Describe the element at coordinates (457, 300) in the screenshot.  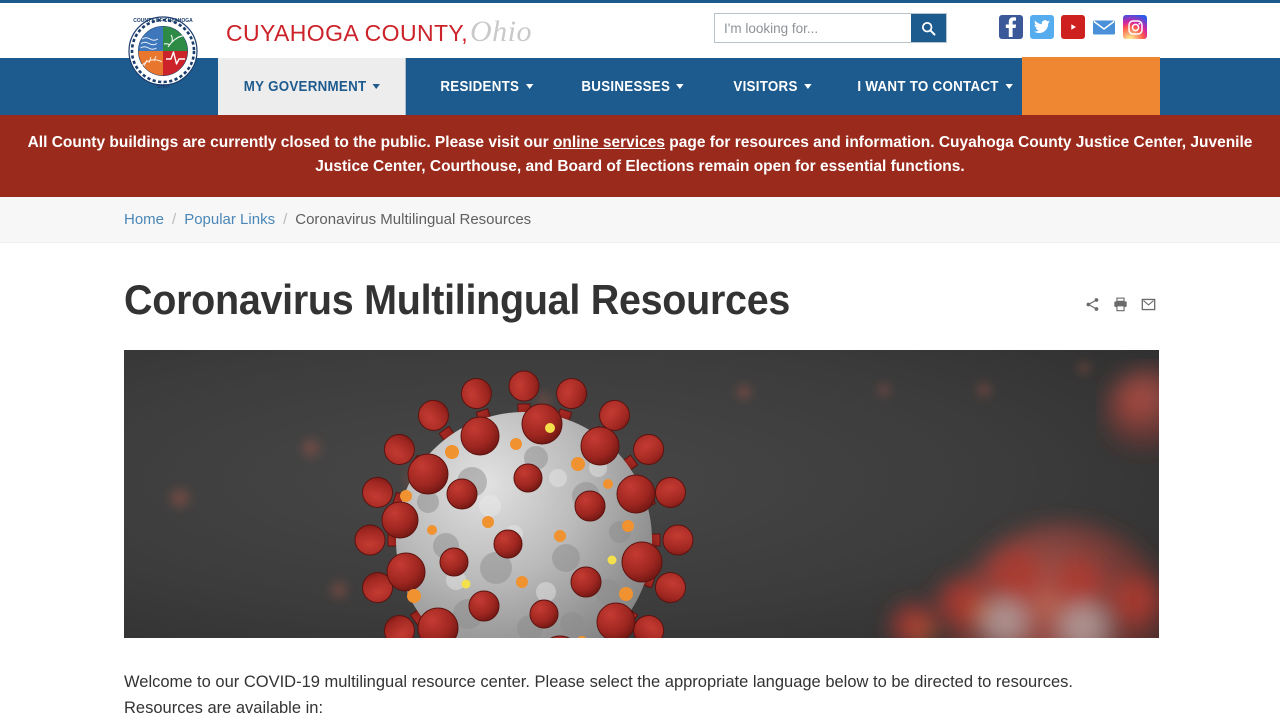
I see `page-title: Coronavirus Multilingual Resources` at that location.